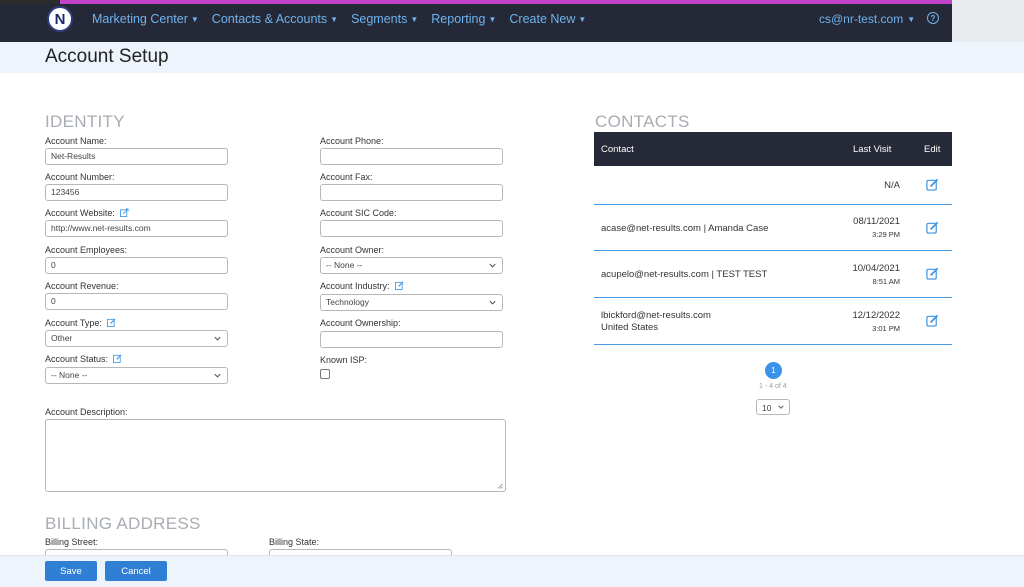  What do you see at coordinates (348, 302) in the screenshot?
I see `select-value: Technology` at bounding box center [348, 302].